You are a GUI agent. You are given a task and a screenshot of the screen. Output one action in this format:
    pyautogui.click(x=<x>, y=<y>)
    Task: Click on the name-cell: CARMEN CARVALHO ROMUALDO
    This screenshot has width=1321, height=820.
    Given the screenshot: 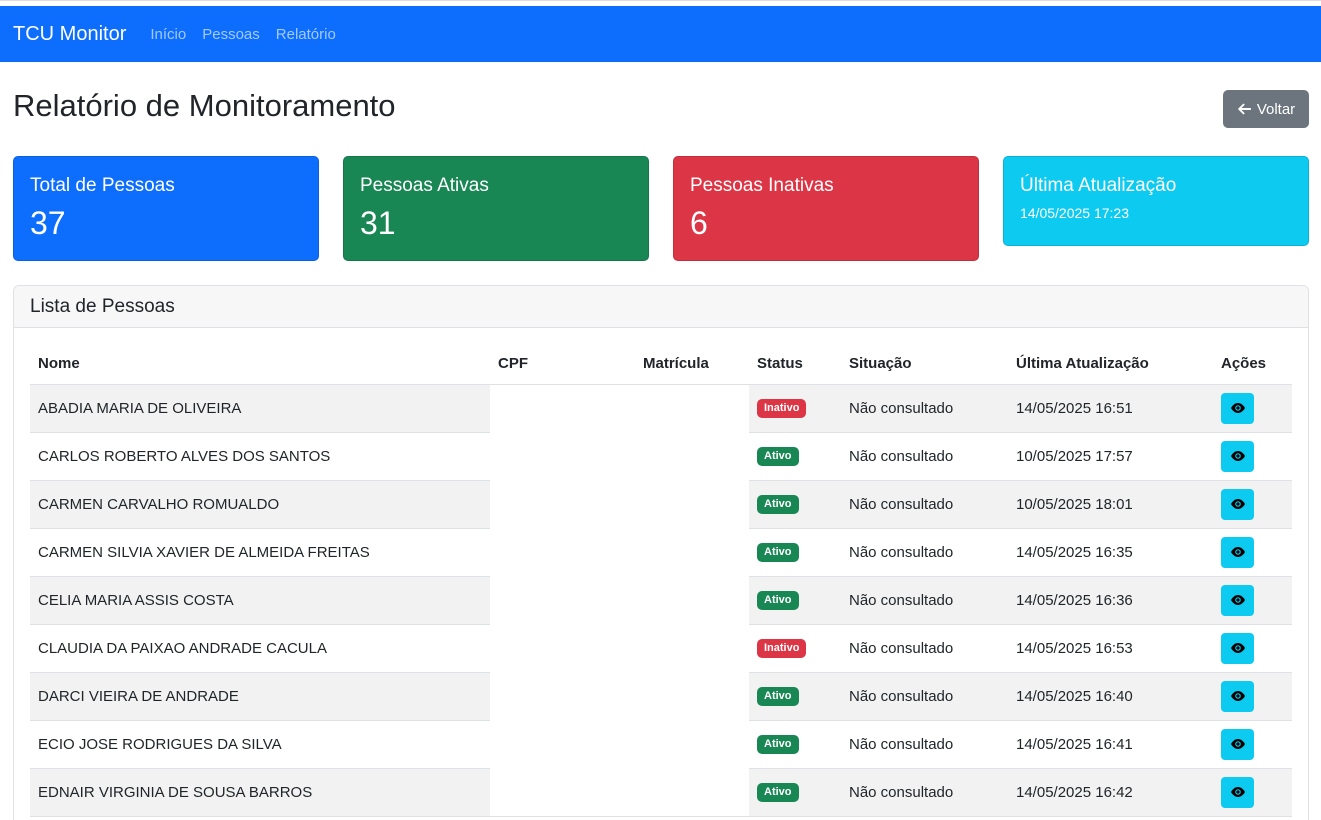 What is the action you would take?
    pyautogui.click(x=260, y=504)
    